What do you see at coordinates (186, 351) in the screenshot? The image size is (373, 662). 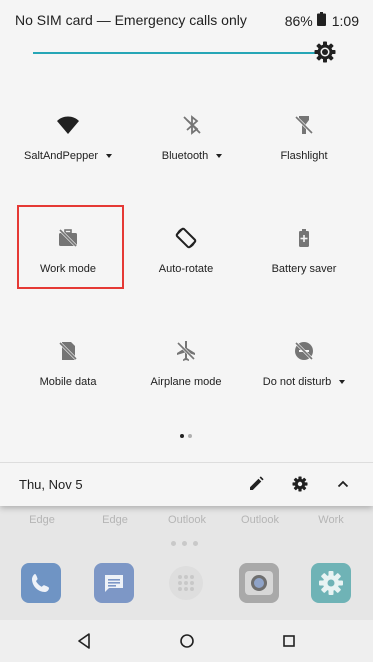 I see `airplane-off-icon` at bounding box center [186, 351].